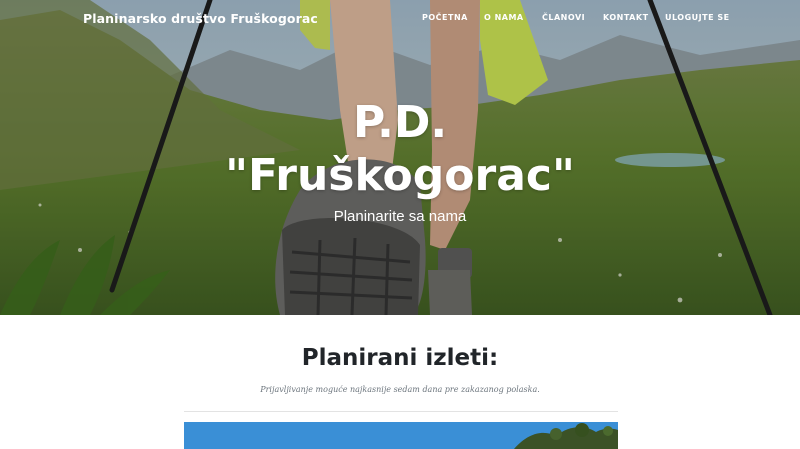  What do you see at coordinates (563, 17) in the screenshot?
I see `nav-link-clanovi: ČLANOVI` at bounding box center [563, 17].